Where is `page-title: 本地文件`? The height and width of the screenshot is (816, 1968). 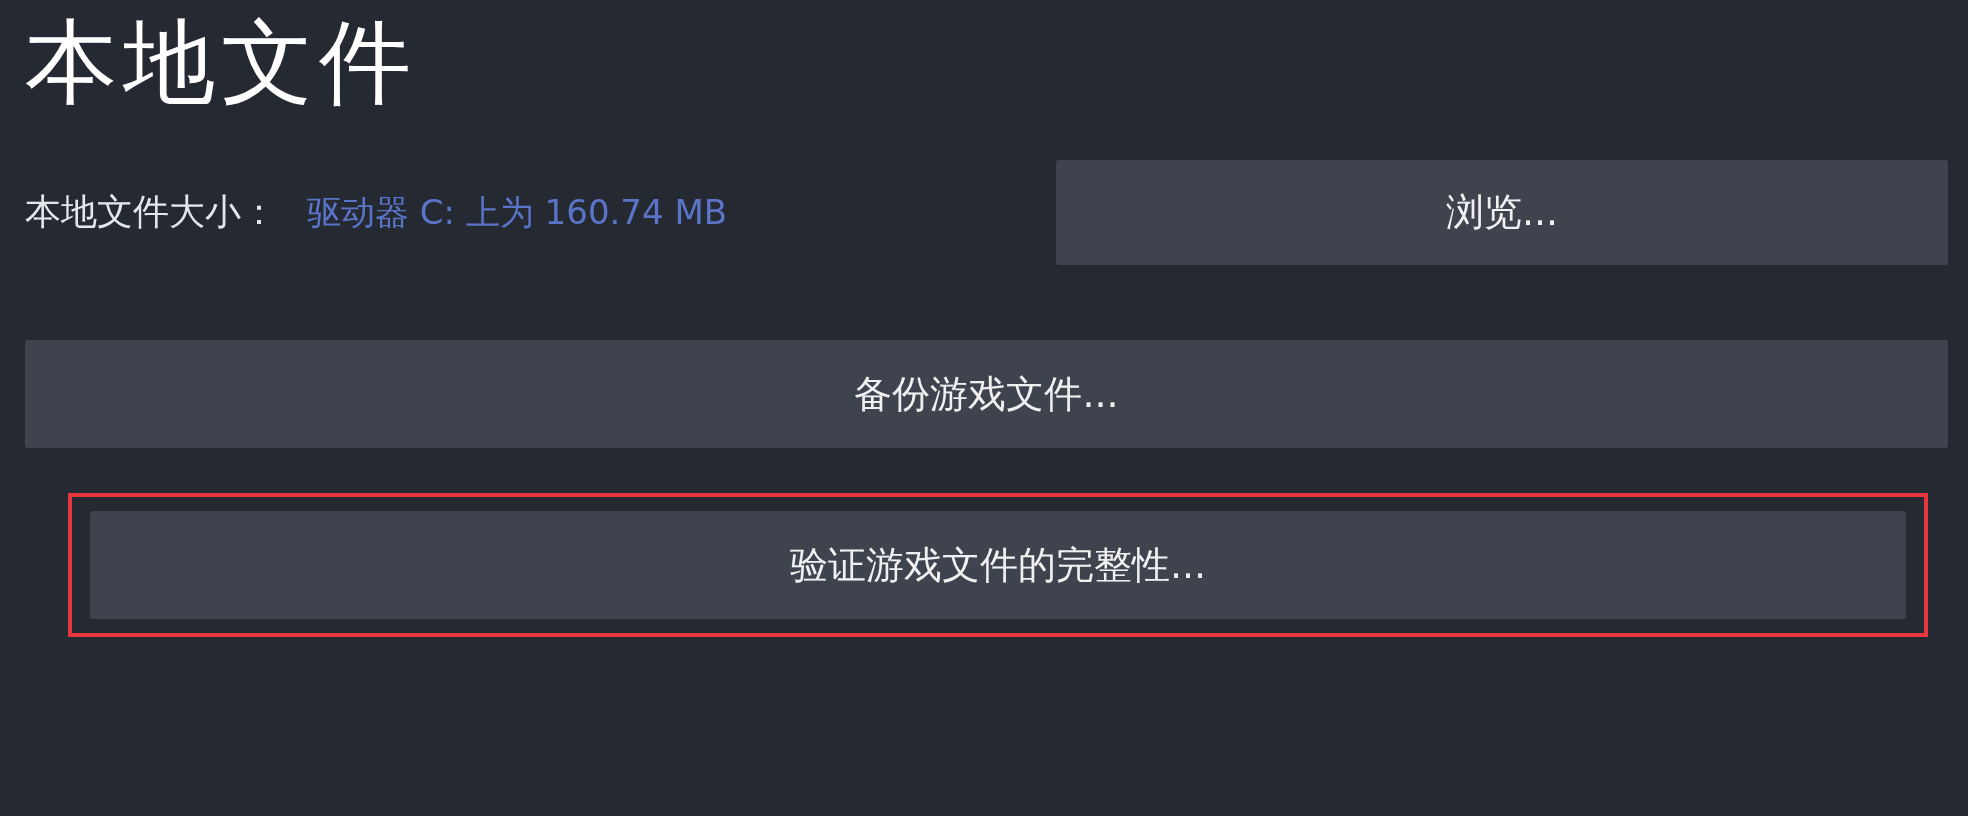
page-title: 本地文件 is located at coordinates (221, 63).